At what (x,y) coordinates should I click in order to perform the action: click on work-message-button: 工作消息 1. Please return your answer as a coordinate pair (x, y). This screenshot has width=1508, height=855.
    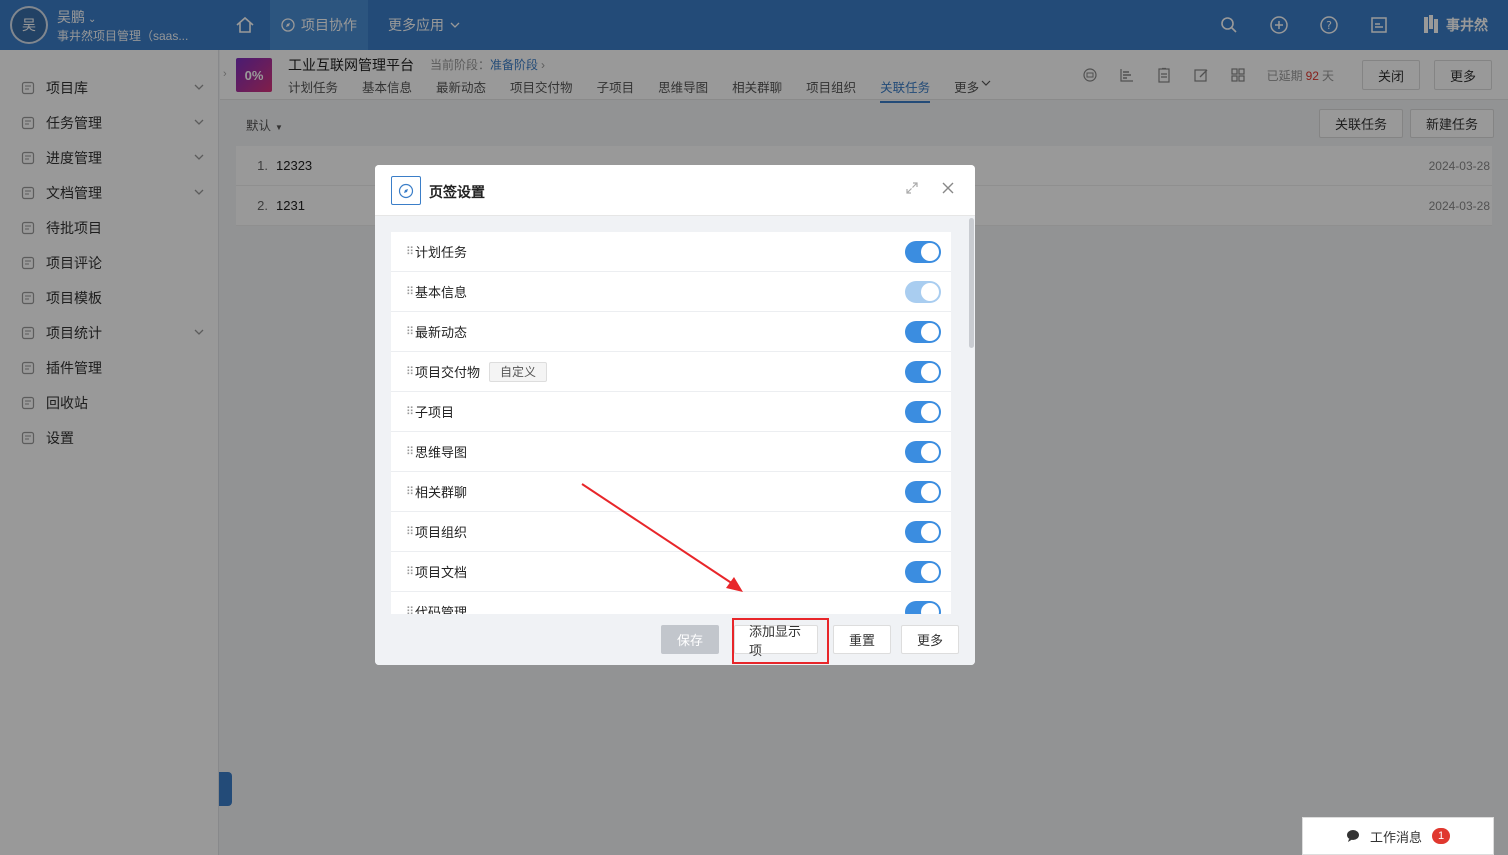
    Looking at the image, I should click on (1398, 836).